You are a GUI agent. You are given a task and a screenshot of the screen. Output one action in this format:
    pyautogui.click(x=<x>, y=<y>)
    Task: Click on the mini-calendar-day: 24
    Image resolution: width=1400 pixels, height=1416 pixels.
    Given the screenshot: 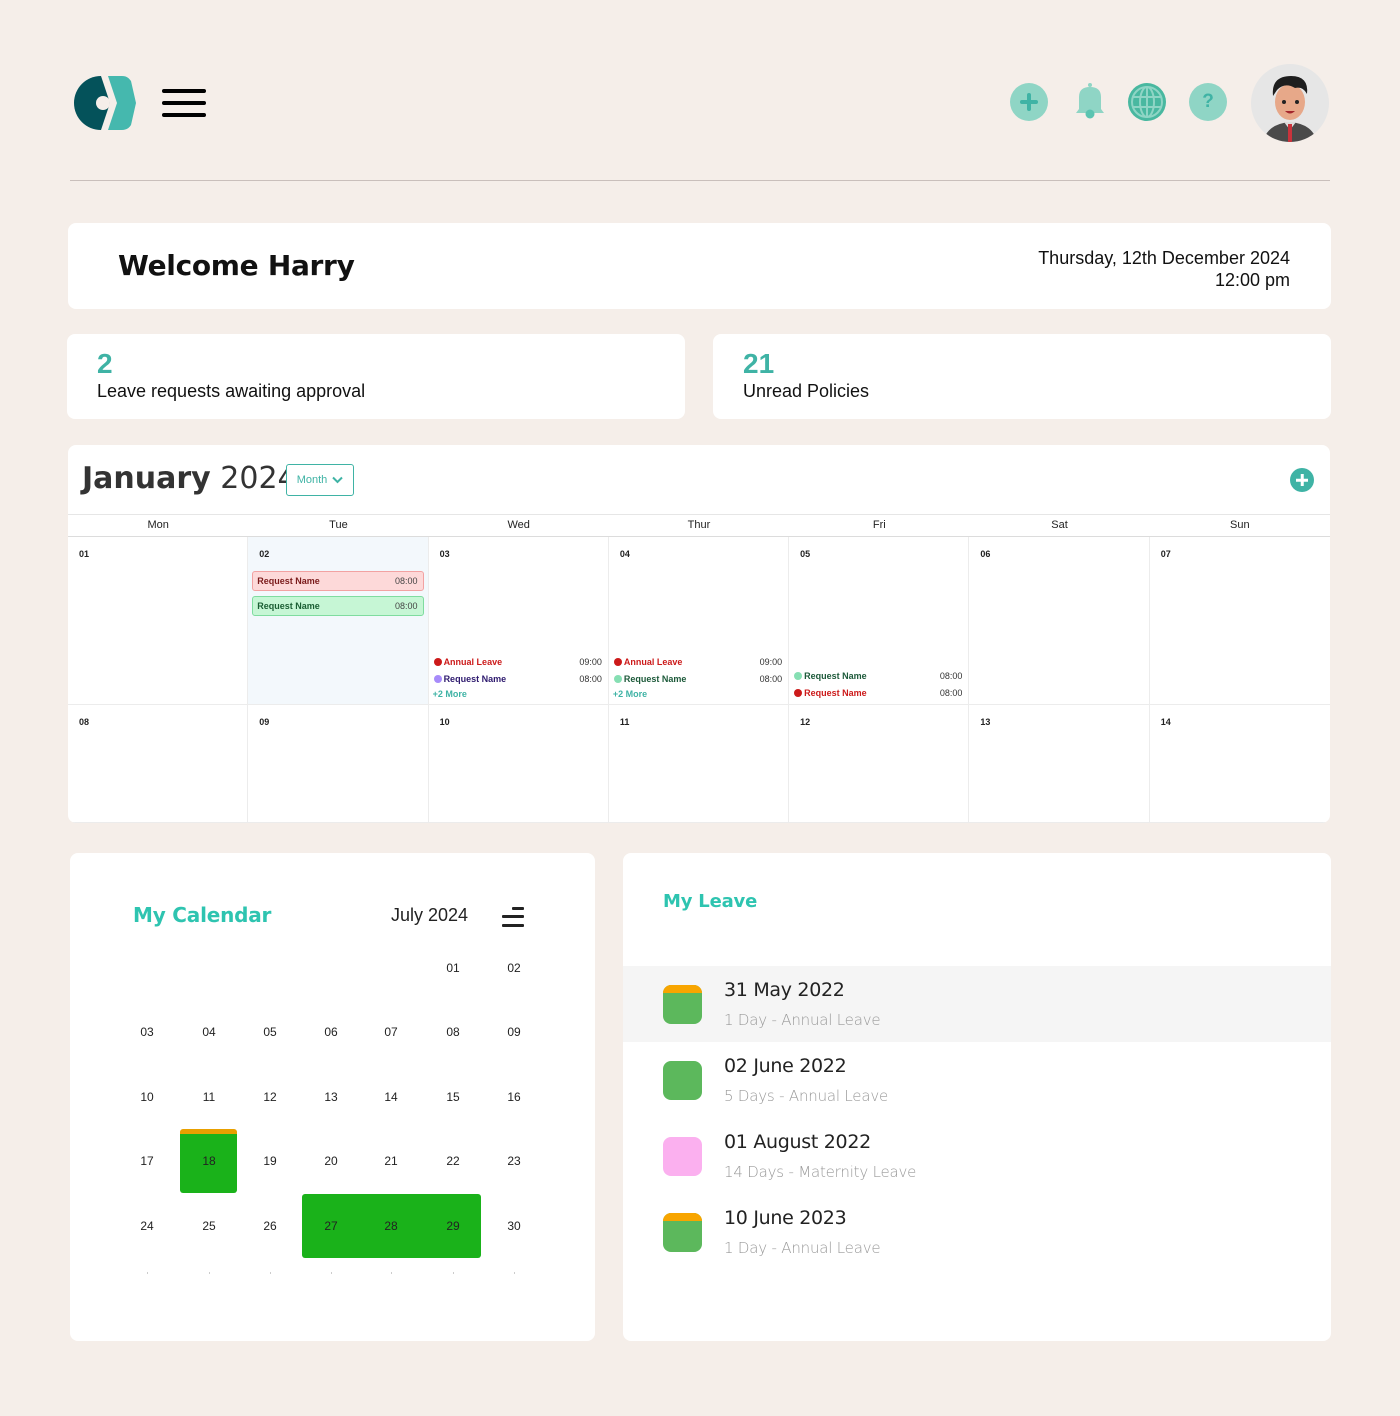 What is the action you would take?
    pyautogui.click(x=147, y=1226)
    